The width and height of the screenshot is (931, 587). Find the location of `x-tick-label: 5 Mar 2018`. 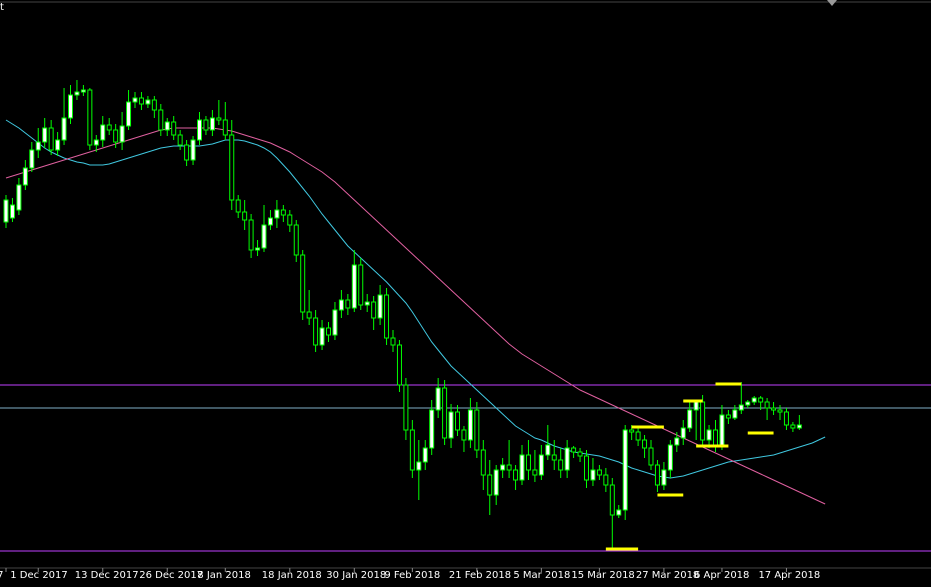

x-tick-label: 5 Mar 2018 is located at coordinates (541, 575).